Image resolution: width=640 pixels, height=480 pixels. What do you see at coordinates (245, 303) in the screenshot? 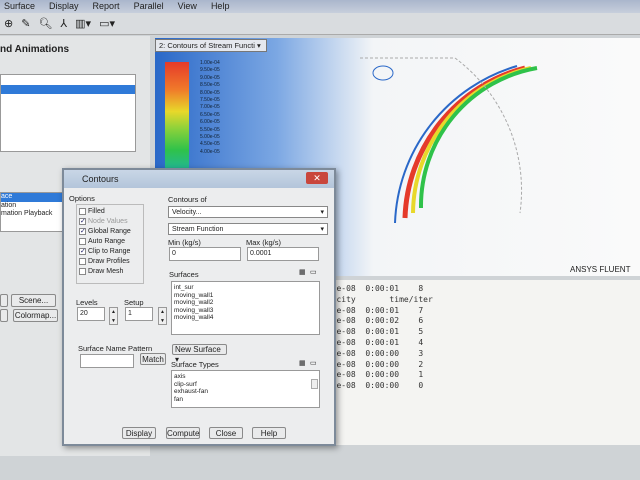
I see `list-item: moving_wall2` at bounding box center [245, 303].